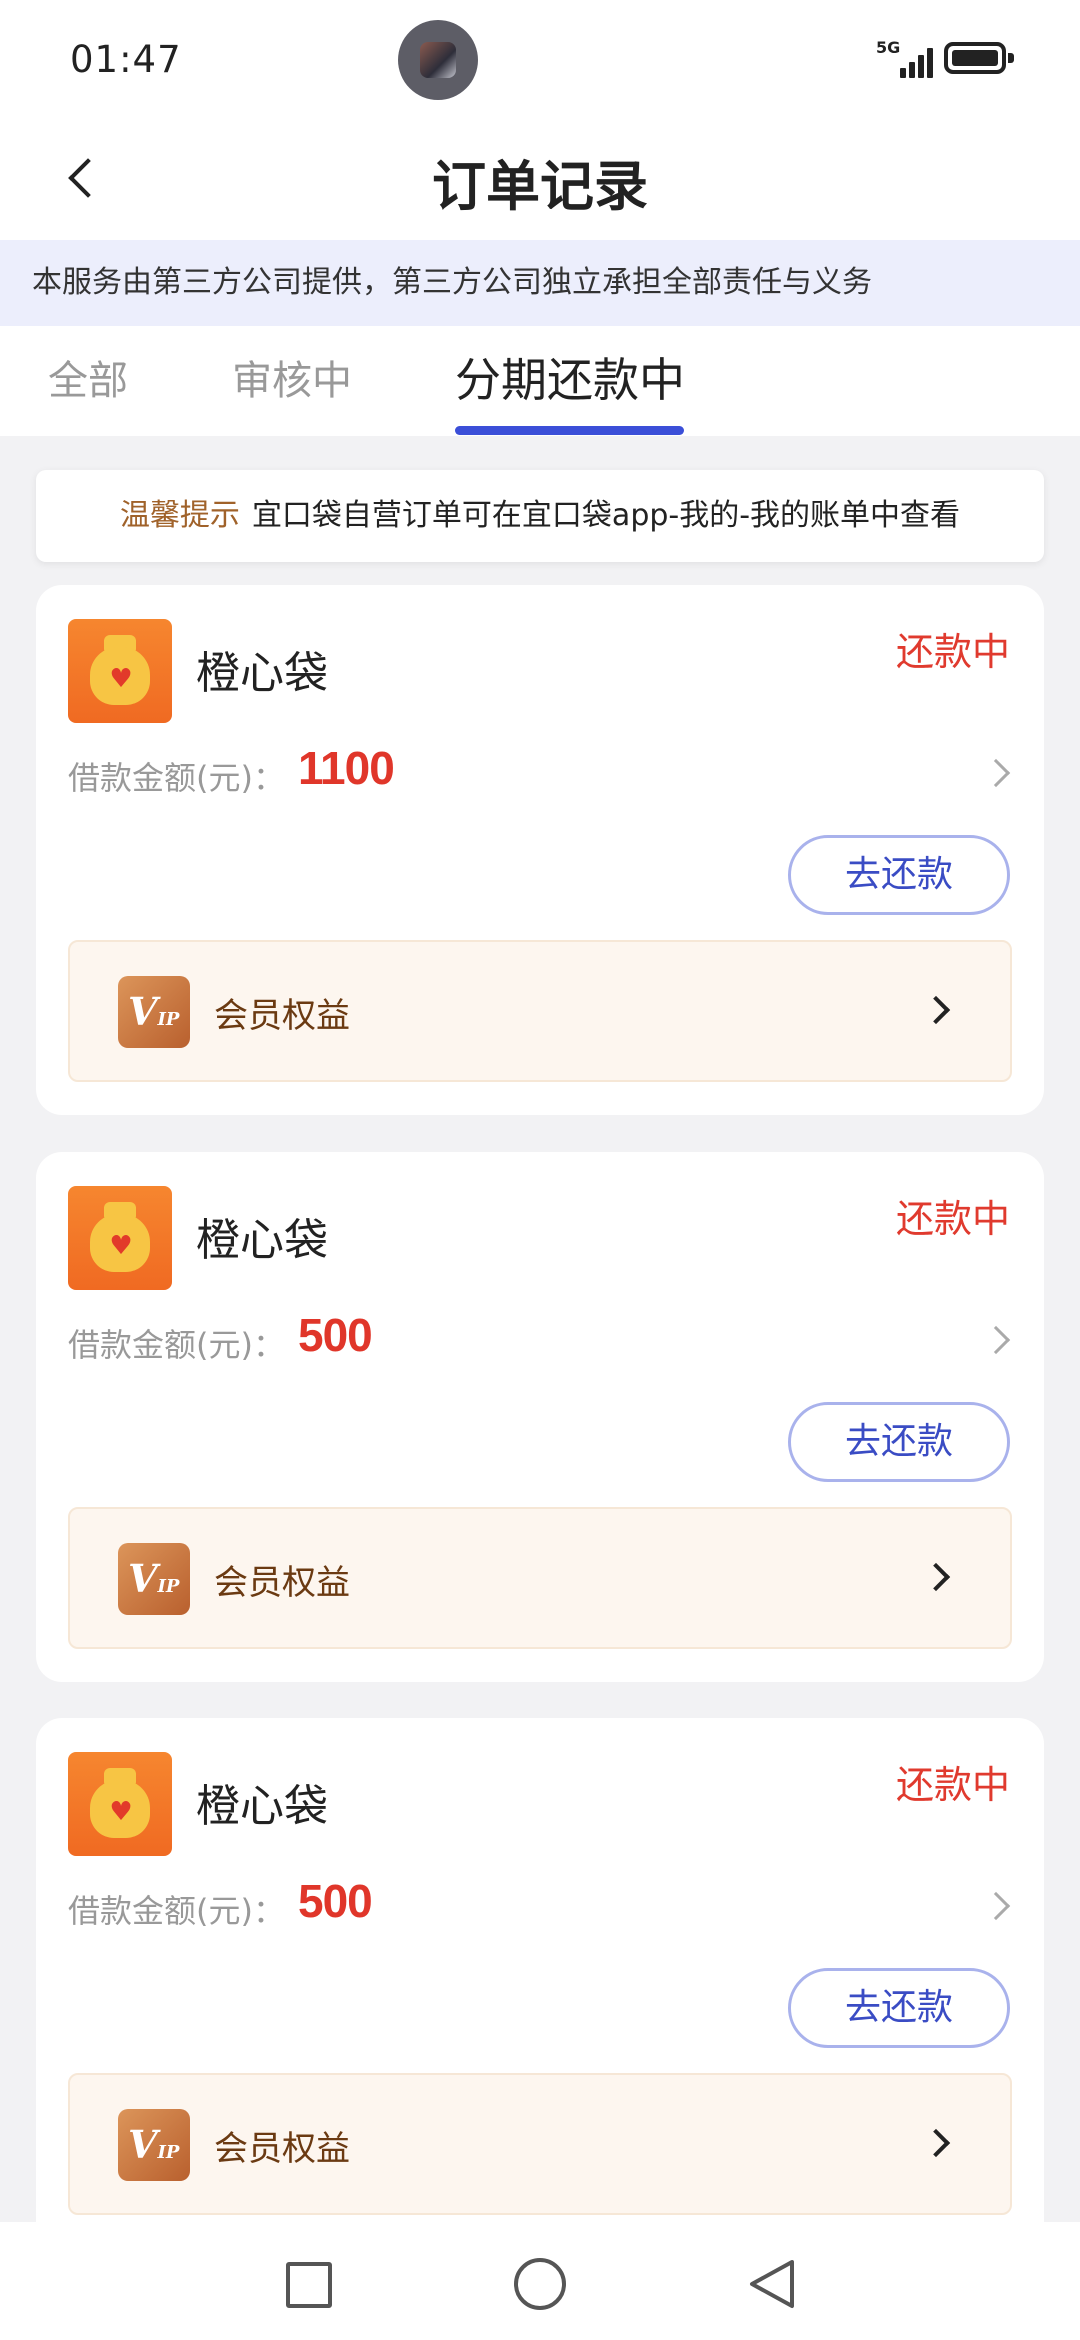  Describe the element at coordinates (438, 60) in the screenshot. I see `floating-app-icon` at that location.